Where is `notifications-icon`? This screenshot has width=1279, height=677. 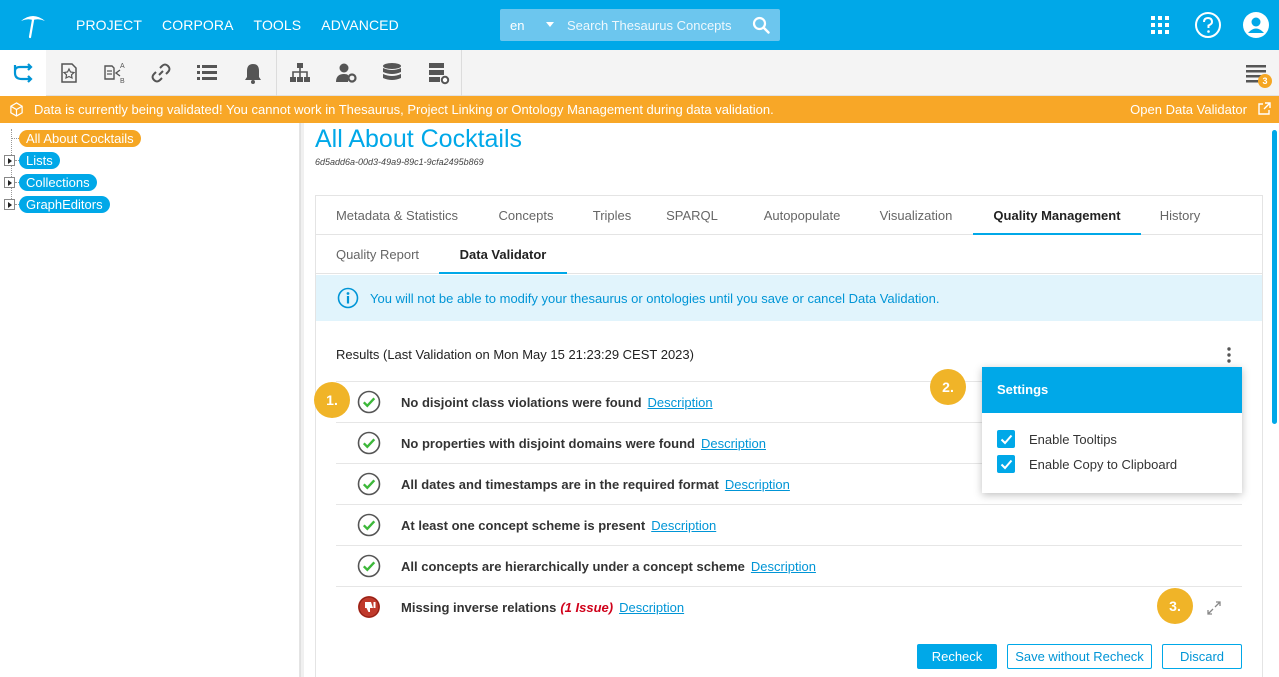
notifications-icon is located at coordinates (253, 73).